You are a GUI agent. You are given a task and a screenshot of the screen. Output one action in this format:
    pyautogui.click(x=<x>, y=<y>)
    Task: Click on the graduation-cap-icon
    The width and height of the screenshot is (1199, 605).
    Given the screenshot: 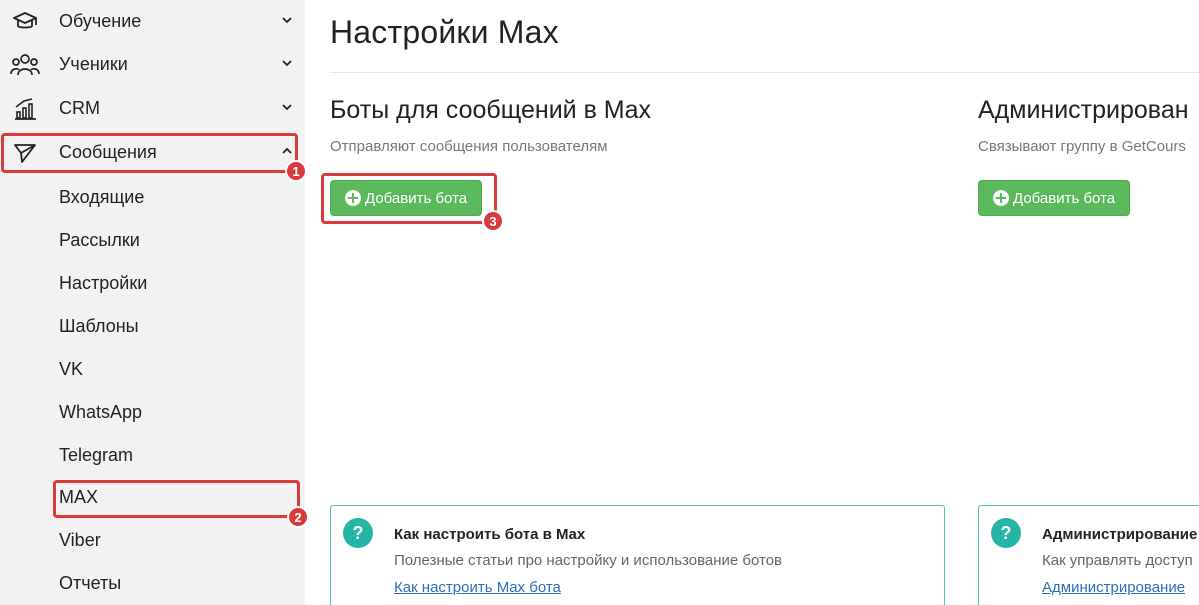 What is the action you would take?
    pyautogui.click(x=25, y=22)
    